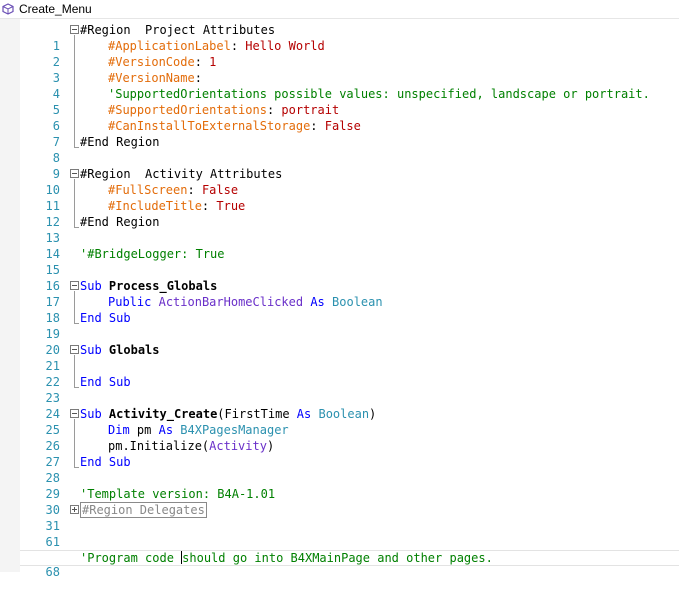 Image resolution: width=679 pixels, height=607 pixels. What do you see at coordinates (349, 389) in the screenshot?
I see `code-line: 23 End Sub` at bounding box center [349, 389].